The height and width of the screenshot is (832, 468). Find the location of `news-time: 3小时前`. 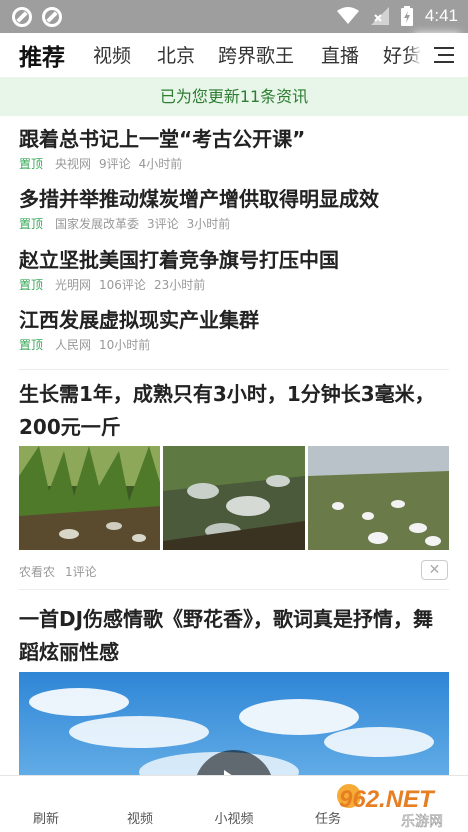

news-time: 3小时前 is located at coordinates (208, 224).